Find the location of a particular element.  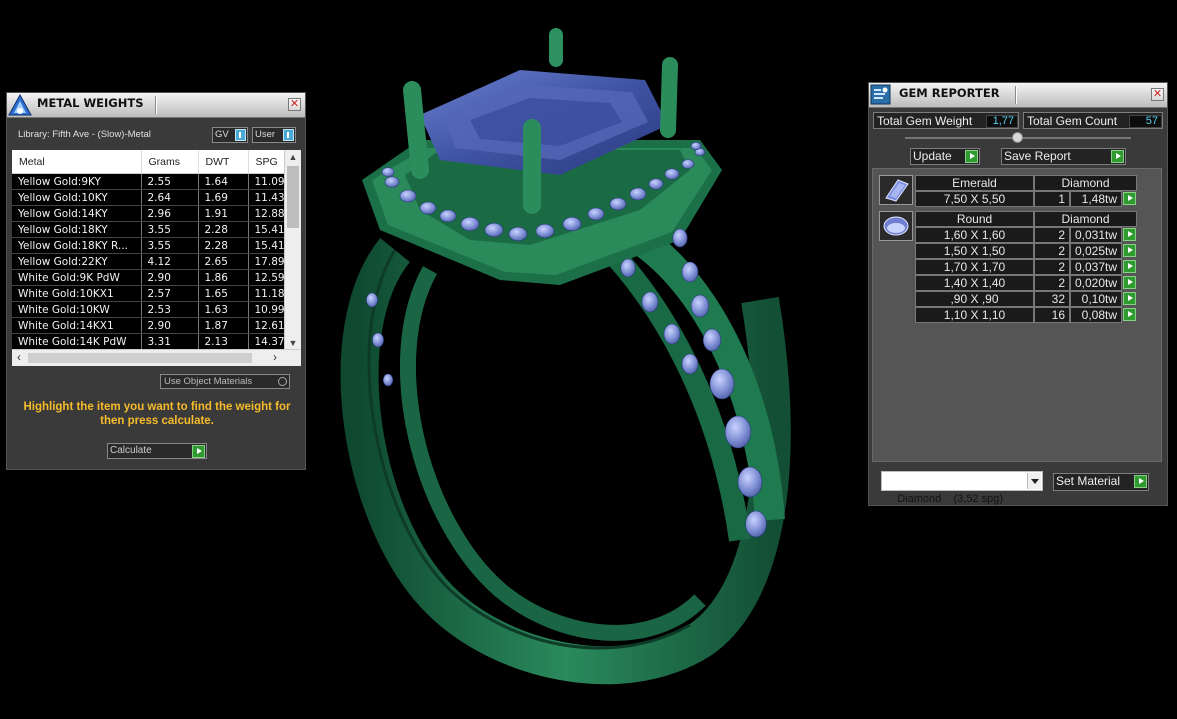

scroll-left-arrow-icon: ‹ is located at coordinates (19, 357).